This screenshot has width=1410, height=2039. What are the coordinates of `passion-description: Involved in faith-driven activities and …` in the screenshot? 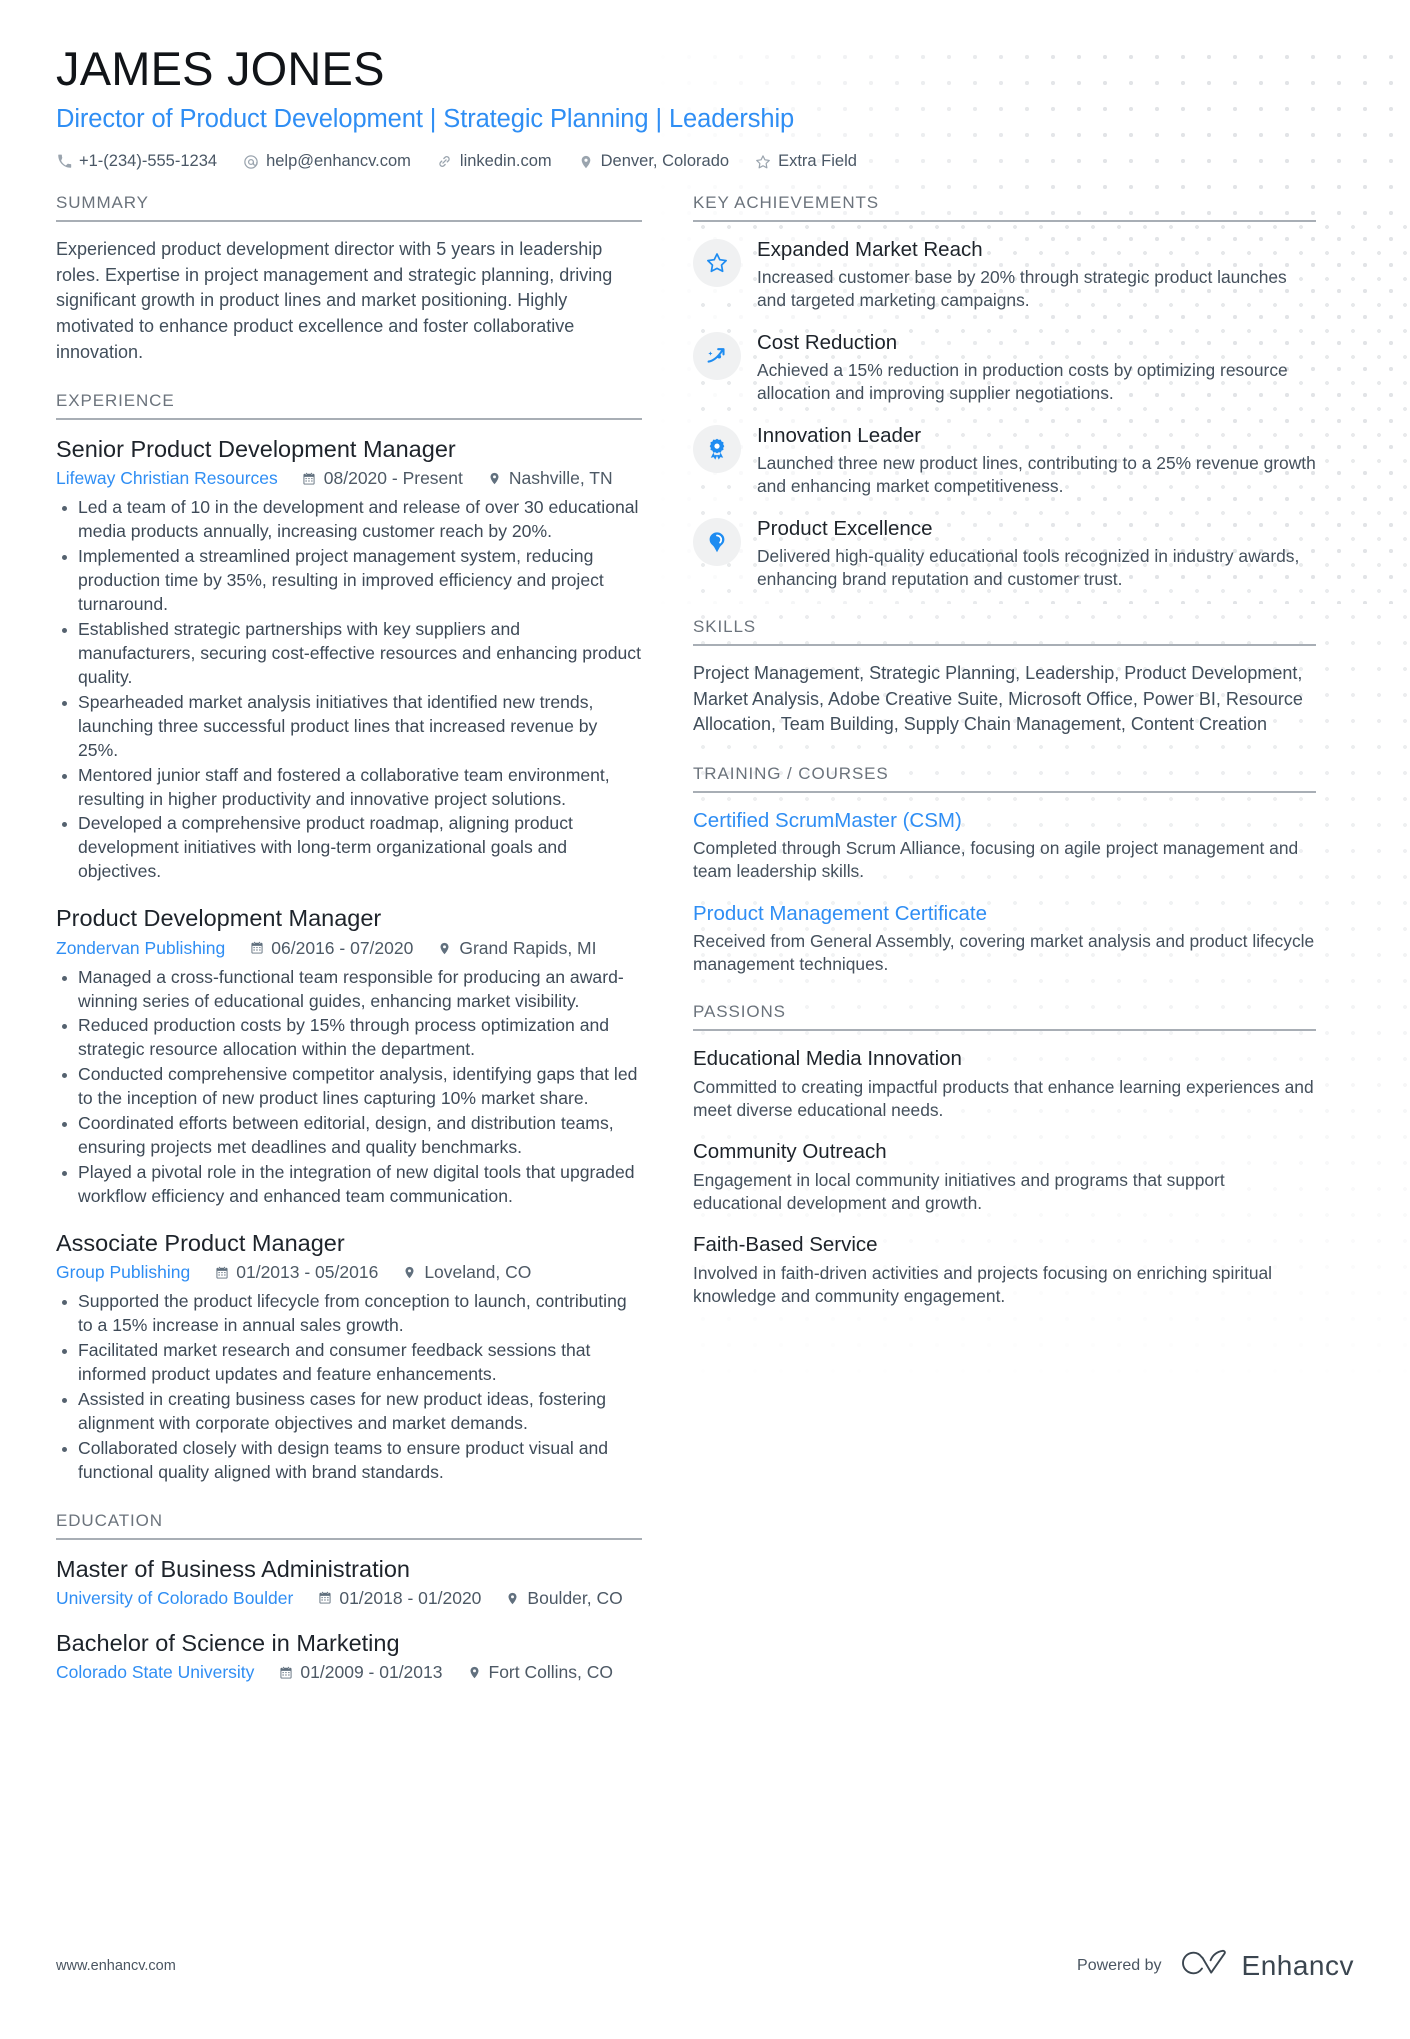 It's located at (983, 1284).